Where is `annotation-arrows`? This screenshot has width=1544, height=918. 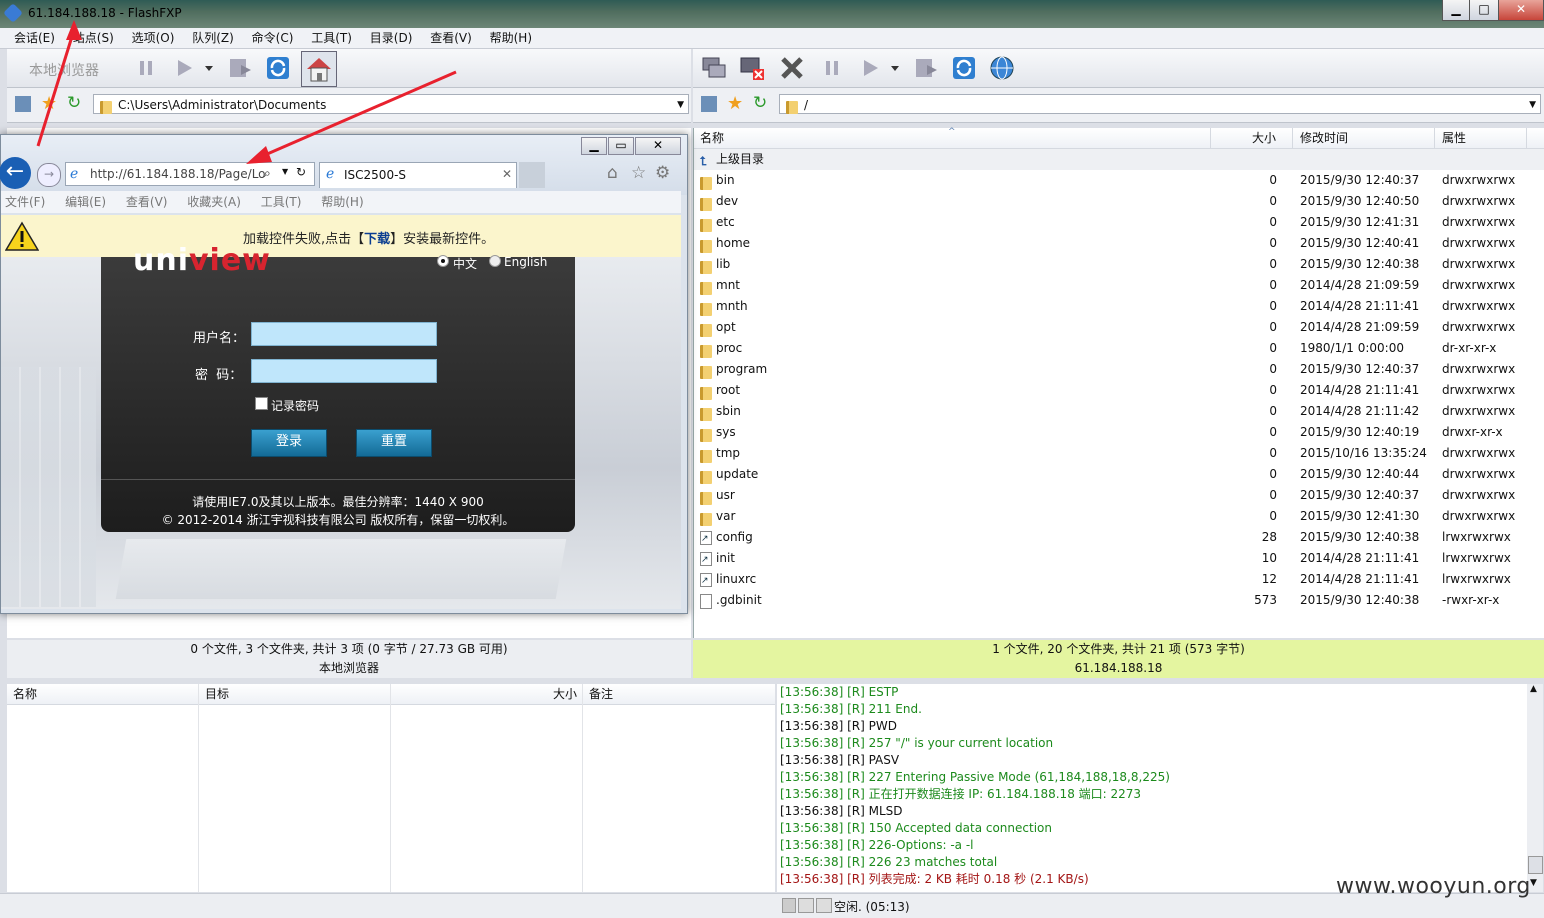
annotation-arrows is located at coordinates (246, 92).